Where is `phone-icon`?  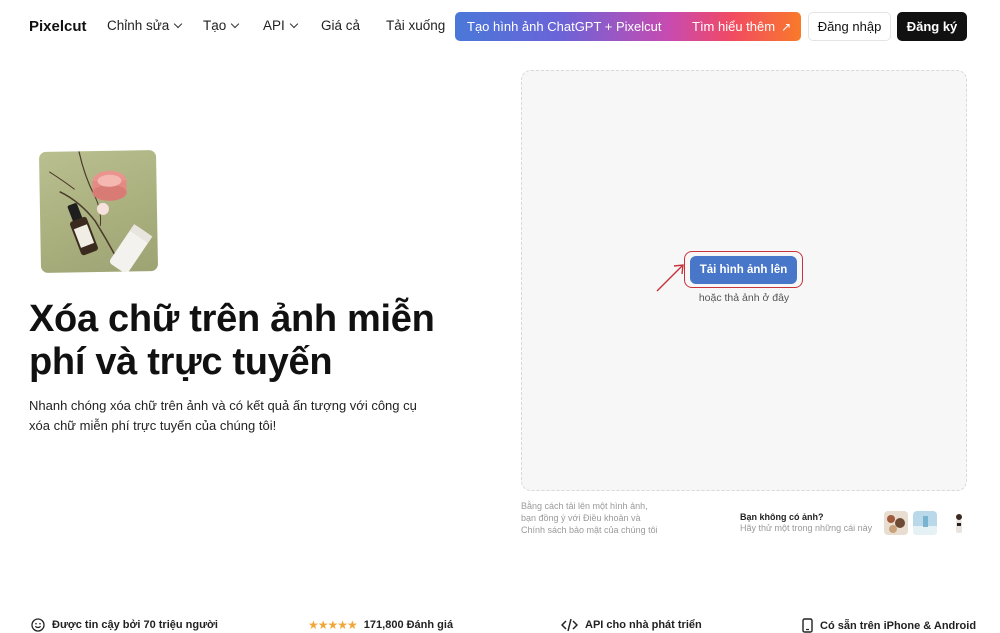 phone-icon is located at coordinates (807, 625).